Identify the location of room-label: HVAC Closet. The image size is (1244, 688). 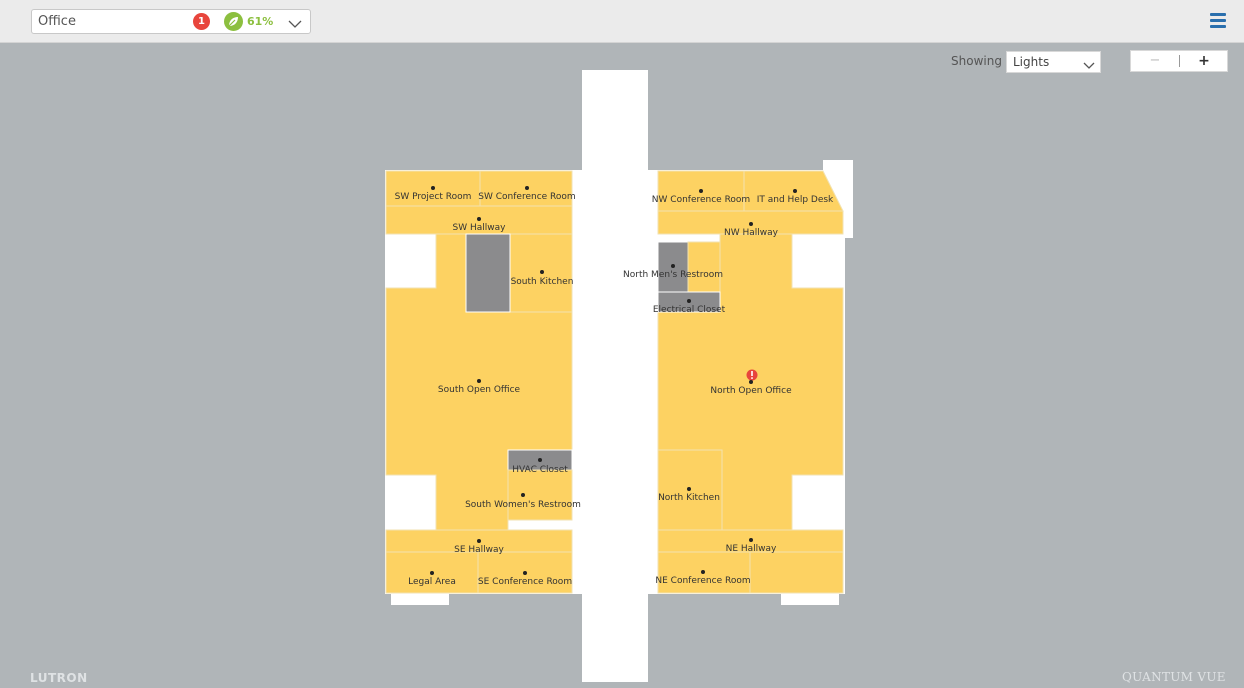
(540, 470).